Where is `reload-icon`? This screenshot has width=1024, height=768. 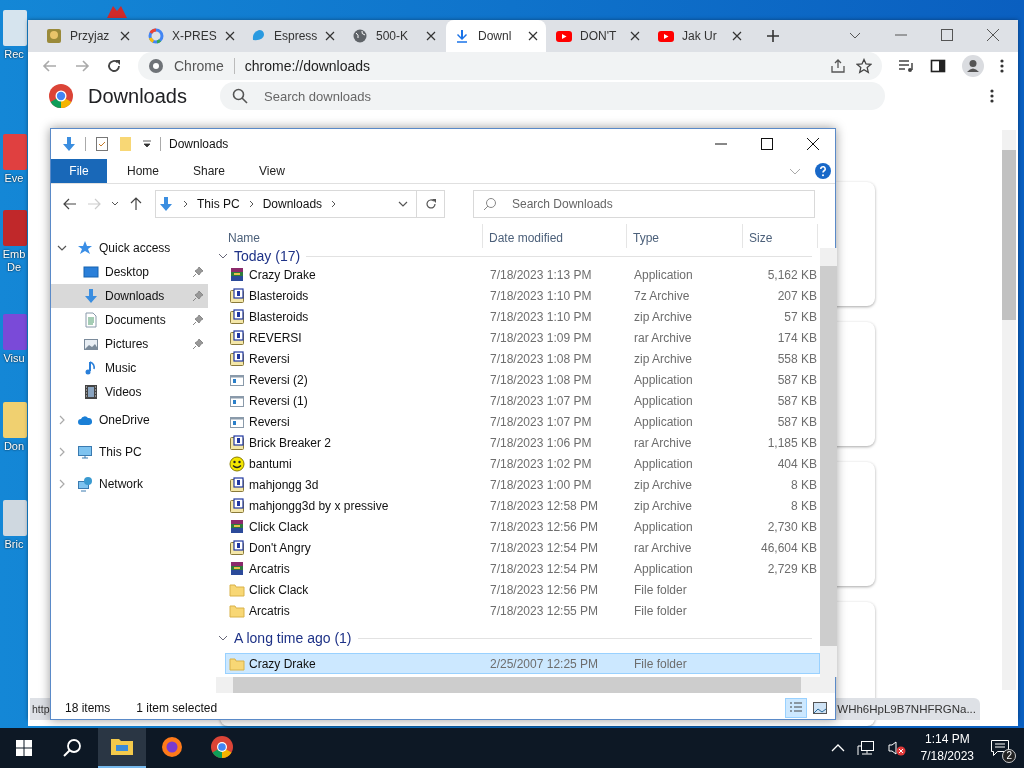
reload-icon is located at coordinates (114, 66).